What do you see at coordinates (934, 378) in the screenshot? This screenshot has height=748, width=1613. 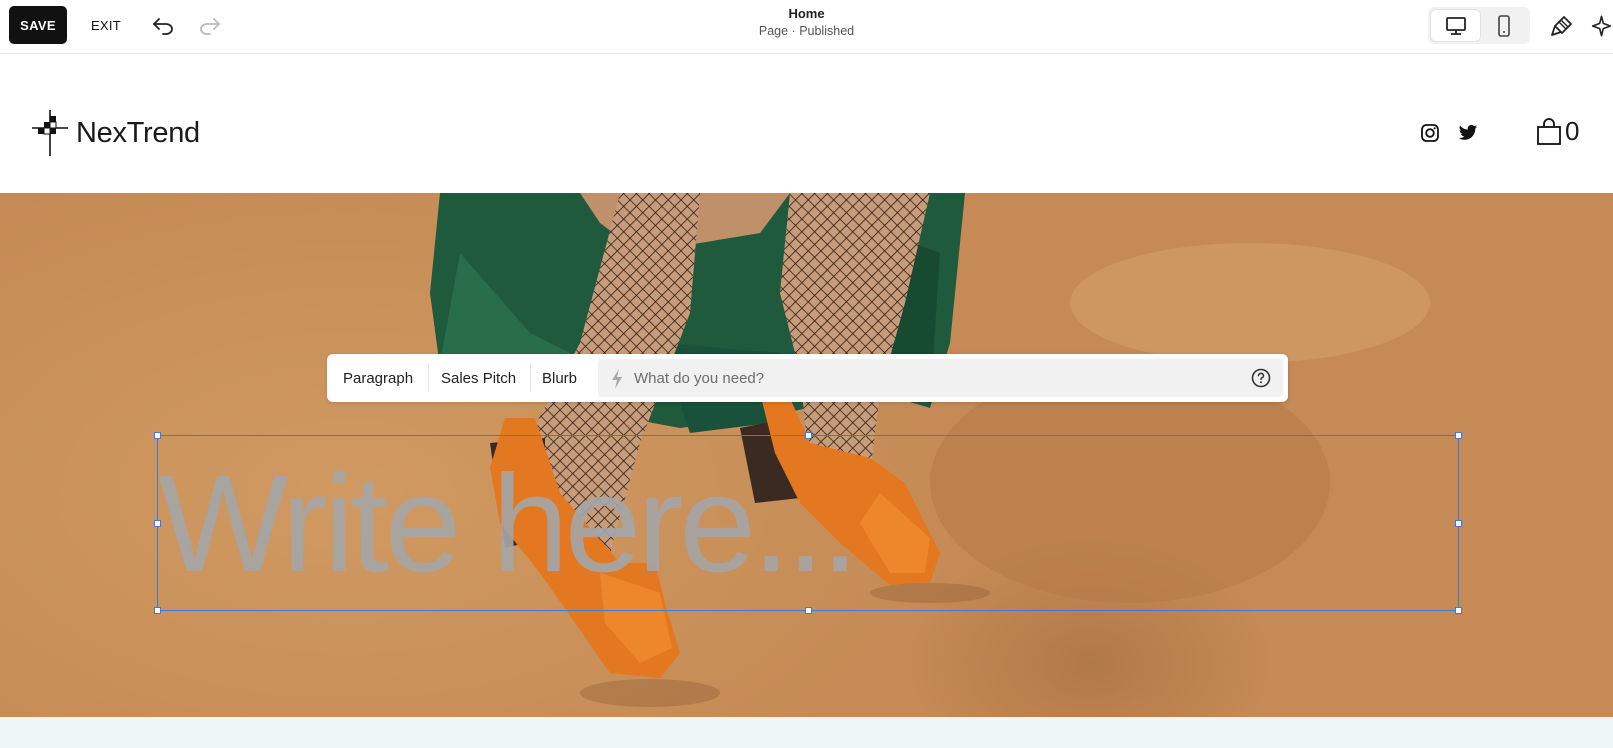 I see `ai-prompt-input` at bounding box center [934, 378].